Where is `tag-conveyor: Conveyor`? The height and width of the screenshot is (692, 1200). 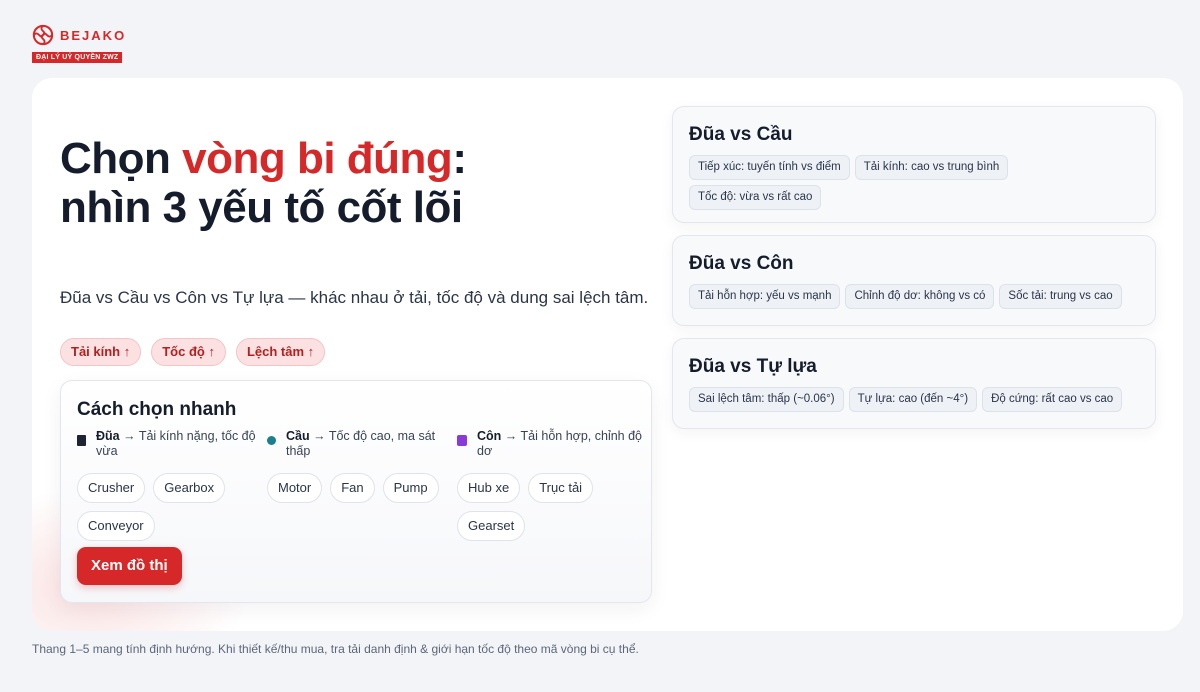
tag-conveyor: Conveyor is located at coordinates (116, 526).